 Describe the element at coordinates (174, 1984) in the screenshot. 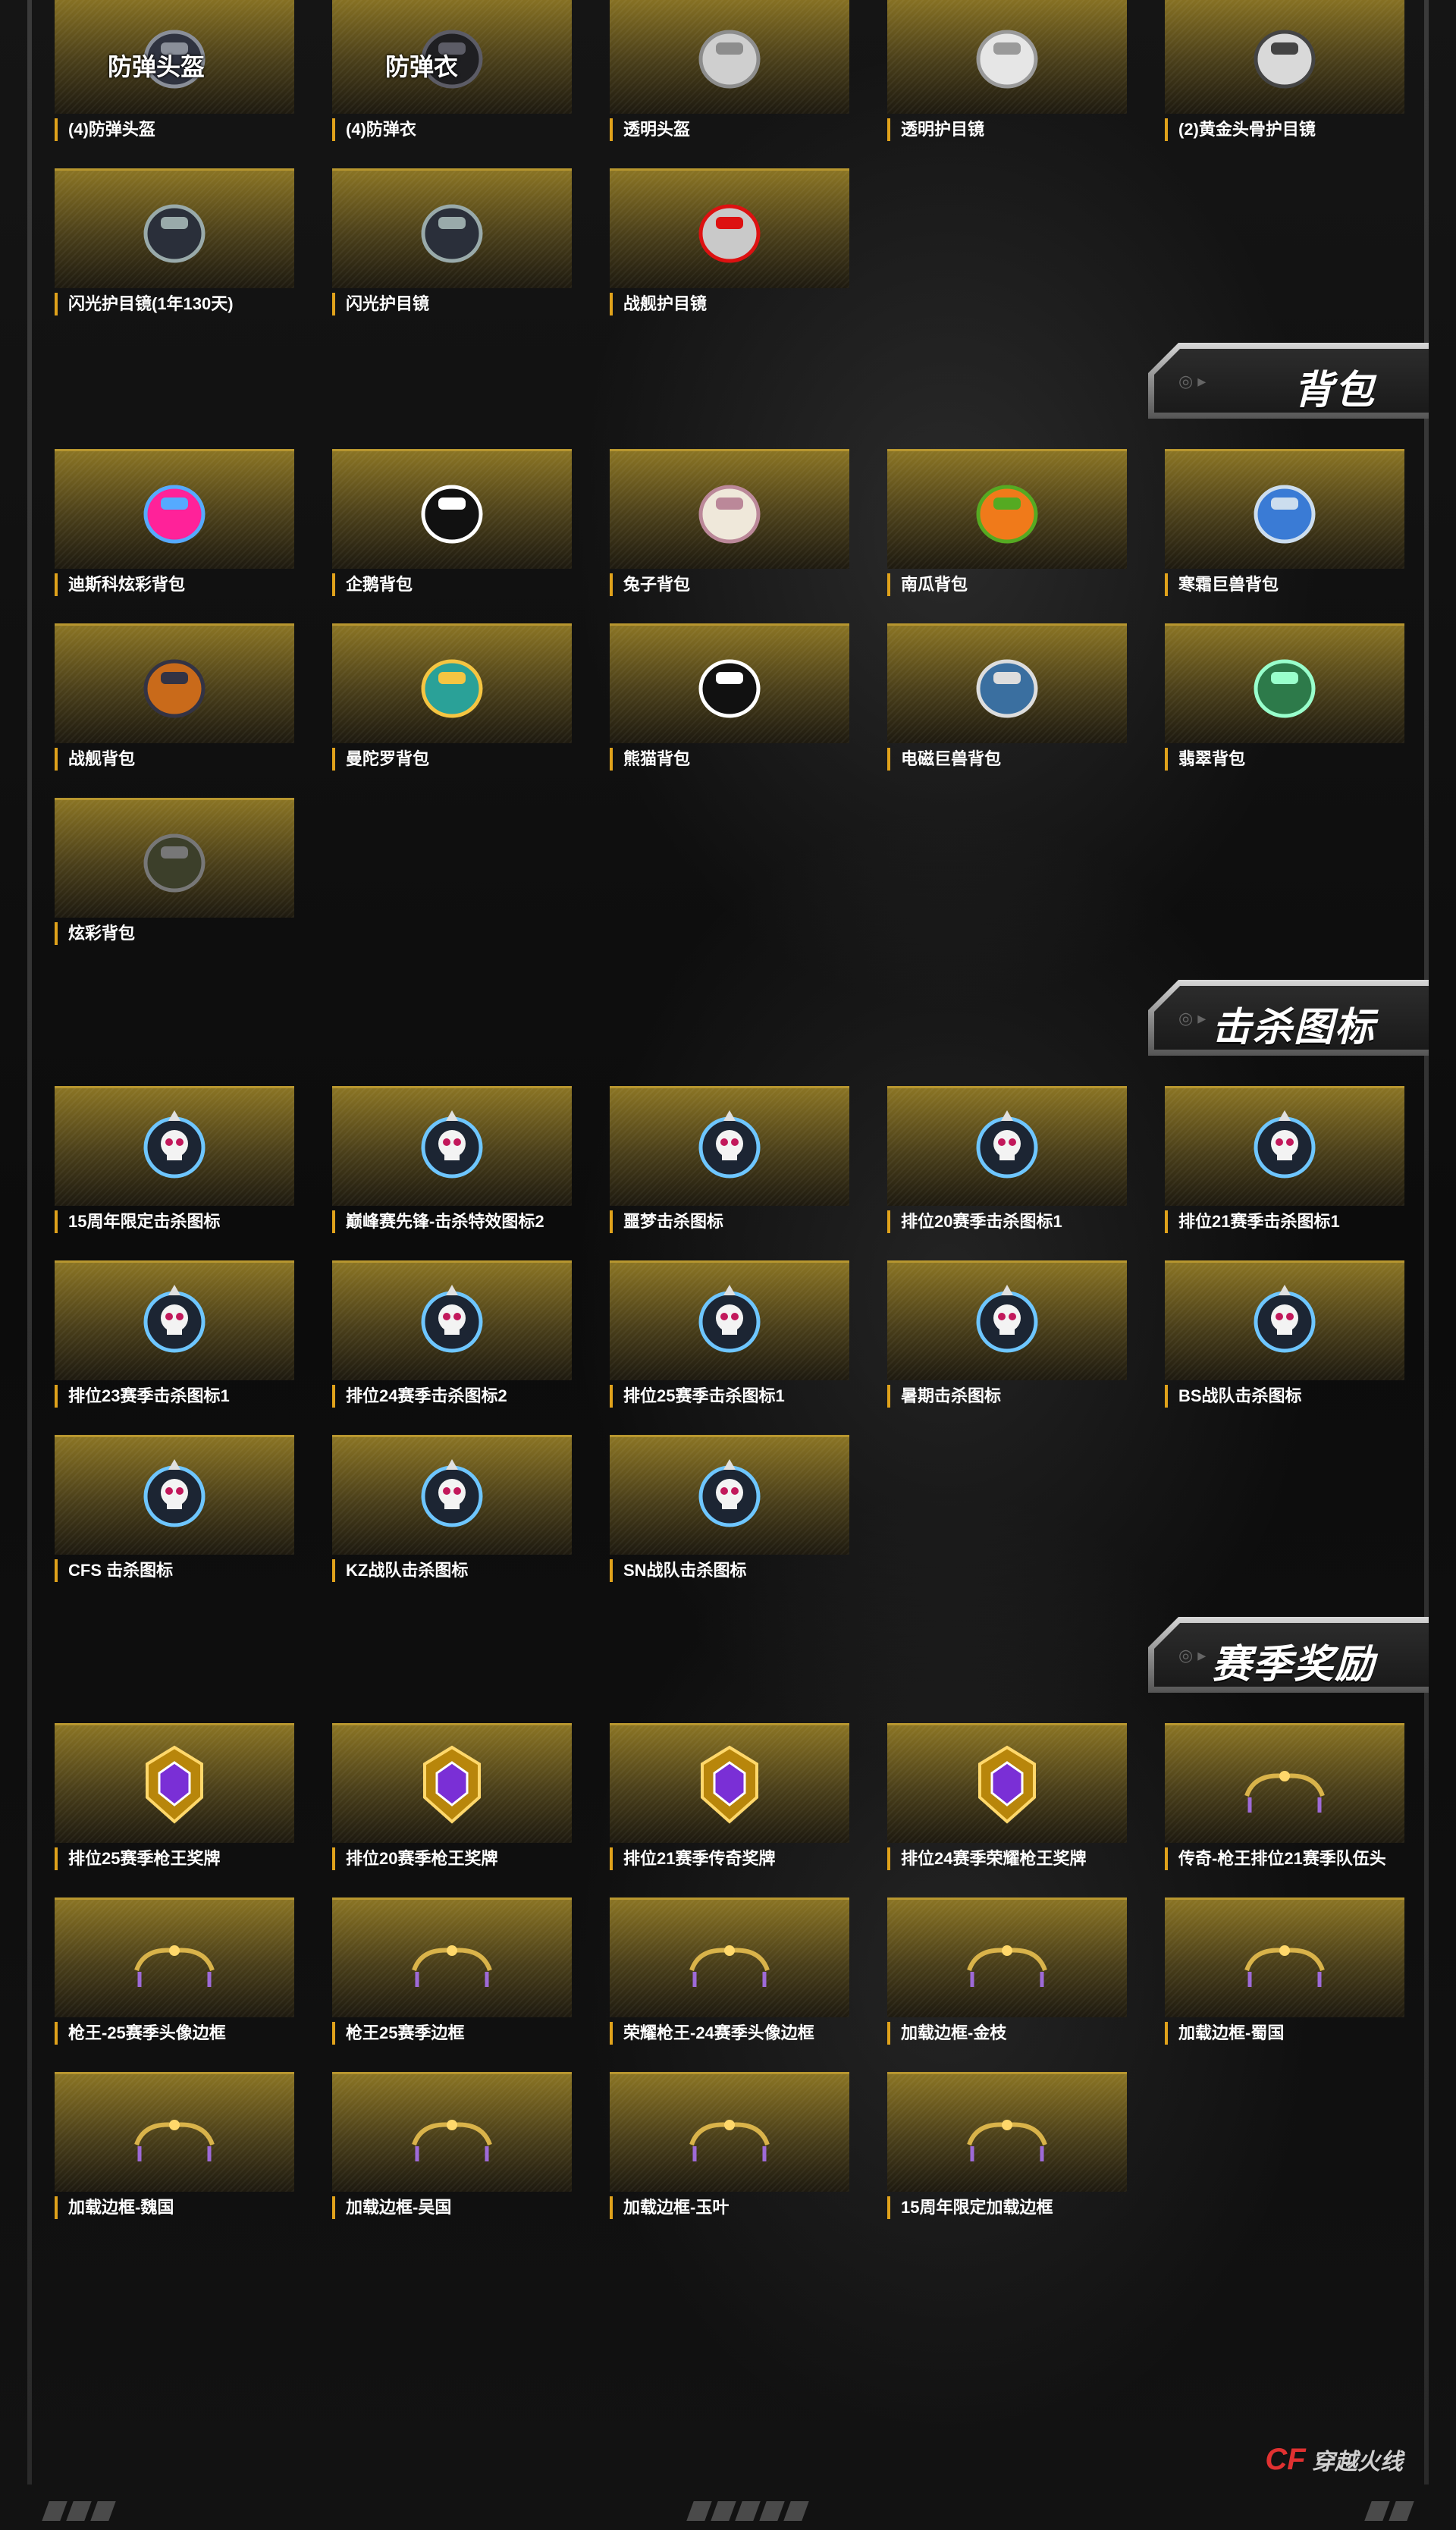

I see `item-card: 枪王-25赛季头像边框` at that location.